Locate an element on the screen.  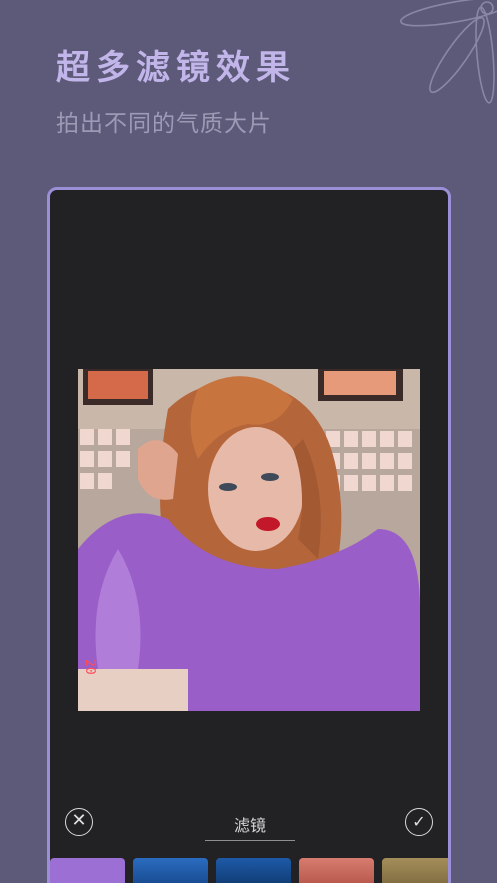
filter-thumb-lavender is located at coordinates (87, 870).